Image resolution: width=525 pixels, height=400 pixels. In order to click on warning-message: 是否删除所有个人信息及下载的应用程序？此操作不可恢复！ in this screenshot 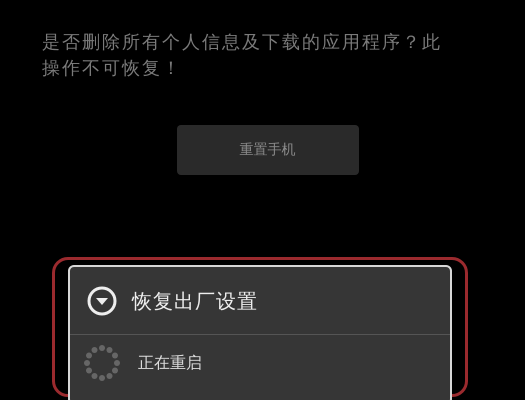, I will do `click(242, 56)`.